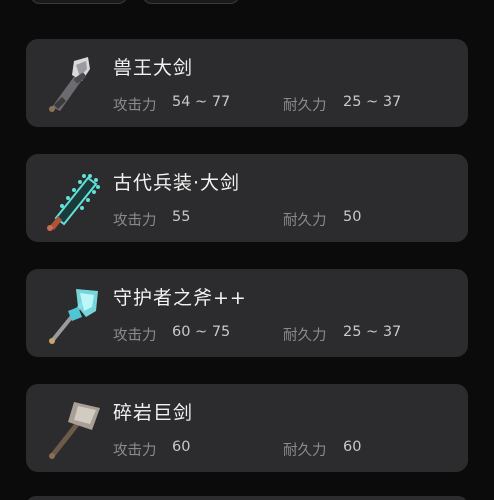  I want to click on cobble-crusher-icon, so click(74, 428).